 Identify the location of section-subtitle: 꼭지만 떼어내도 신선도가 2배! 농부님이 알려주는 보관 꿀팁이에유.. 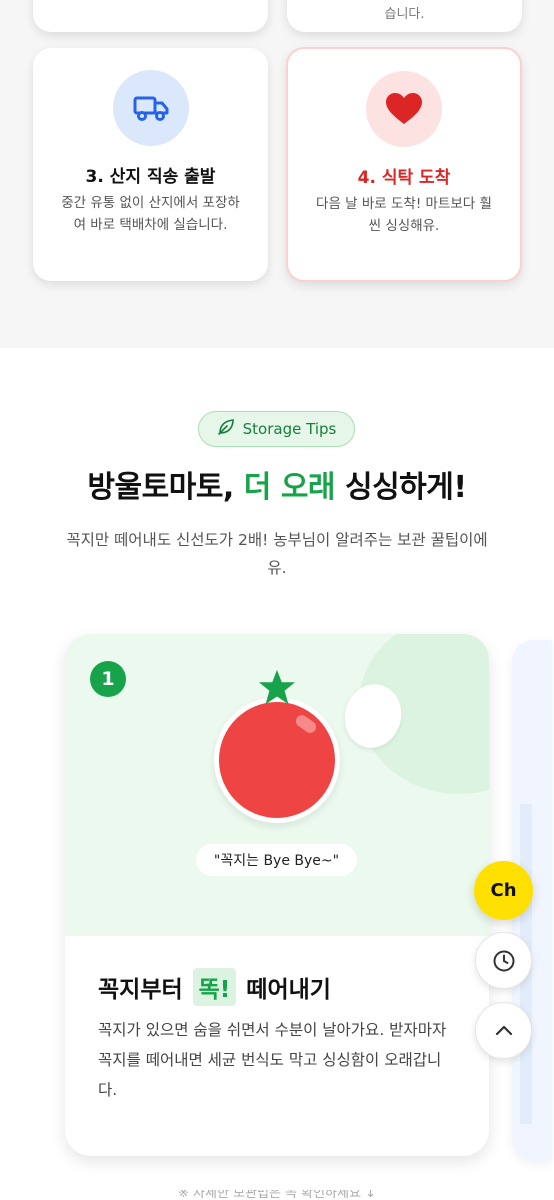
(277, 554).